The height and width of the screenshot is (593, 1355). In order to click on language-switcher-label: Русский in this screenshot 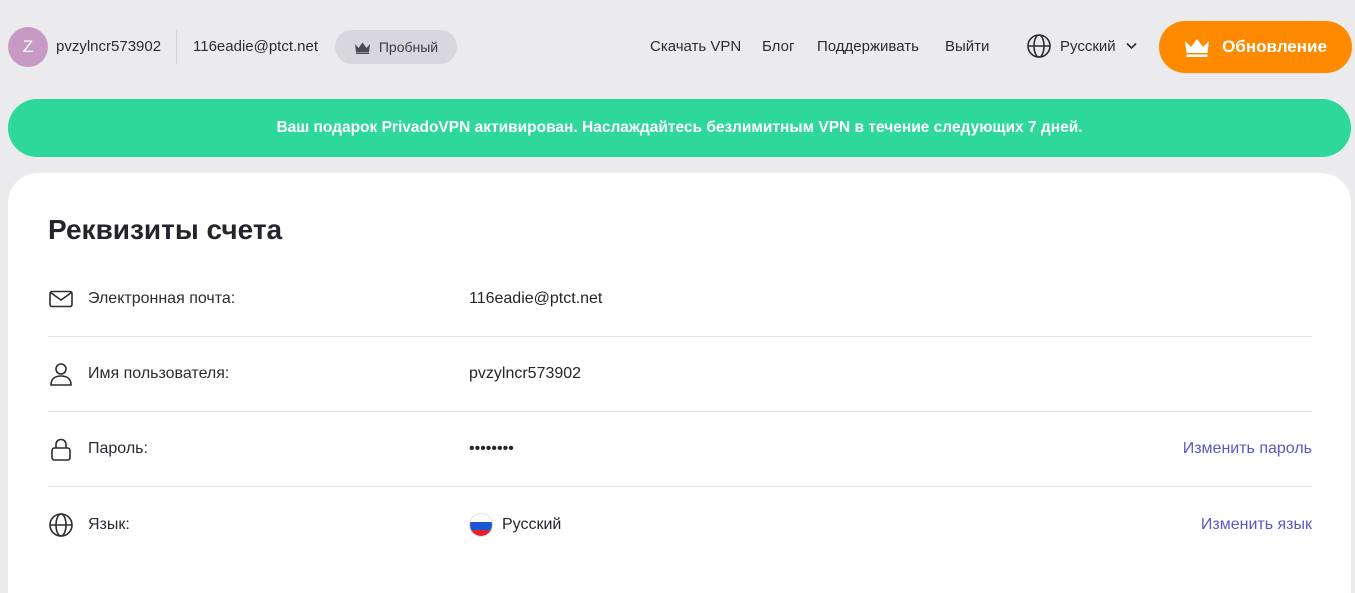, I will do `click(1088, 46)`.